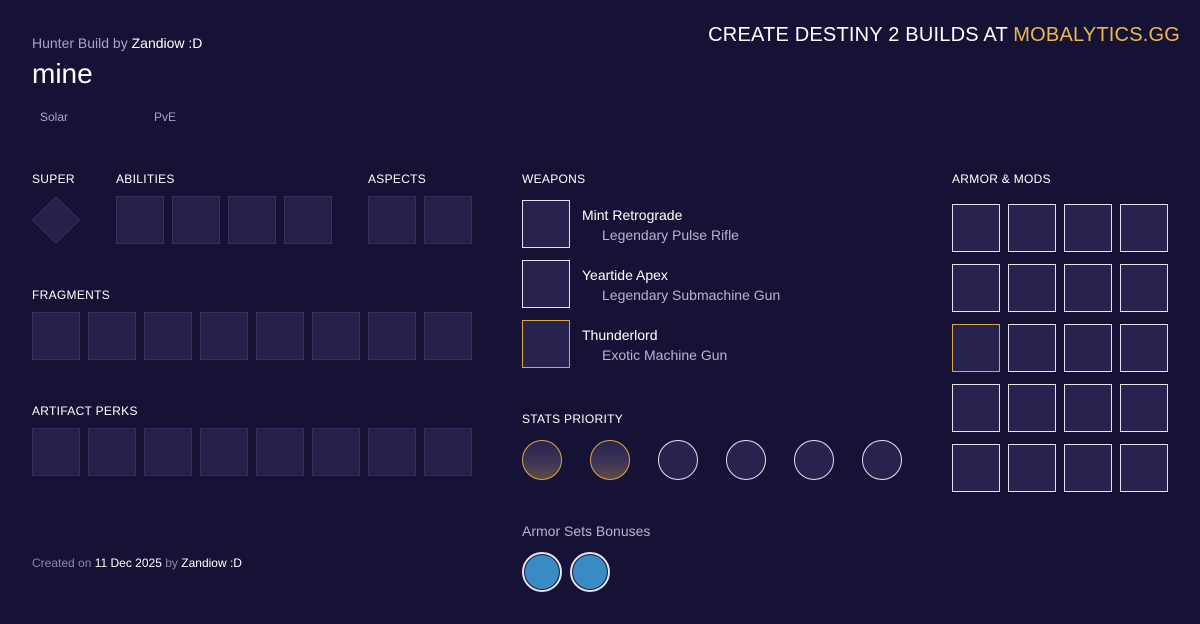 Image resolution: width=1200 pixels, height=624 pixels. What do you see at coordinates (586, 531) in the screenshot?
I see `armor-sets-label: Armor Sets Bonuses` at bounding box center [586, 531].